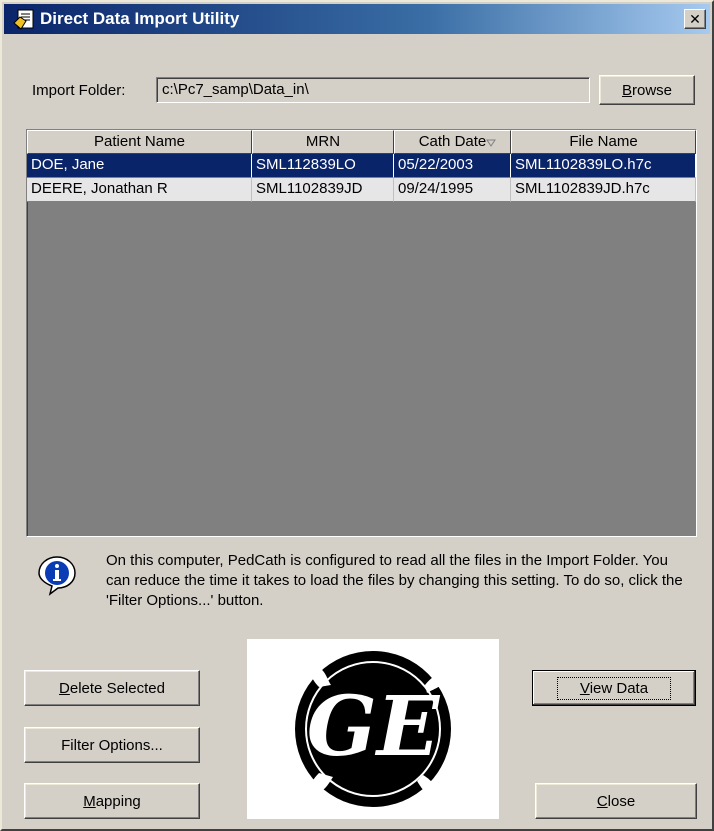 The height and width of the screenshot is (831, 714). What do you see at coordinates (89, 801) in the screenshot?
I see `mapping-accesskey: M` at bounding box center [89, 801].